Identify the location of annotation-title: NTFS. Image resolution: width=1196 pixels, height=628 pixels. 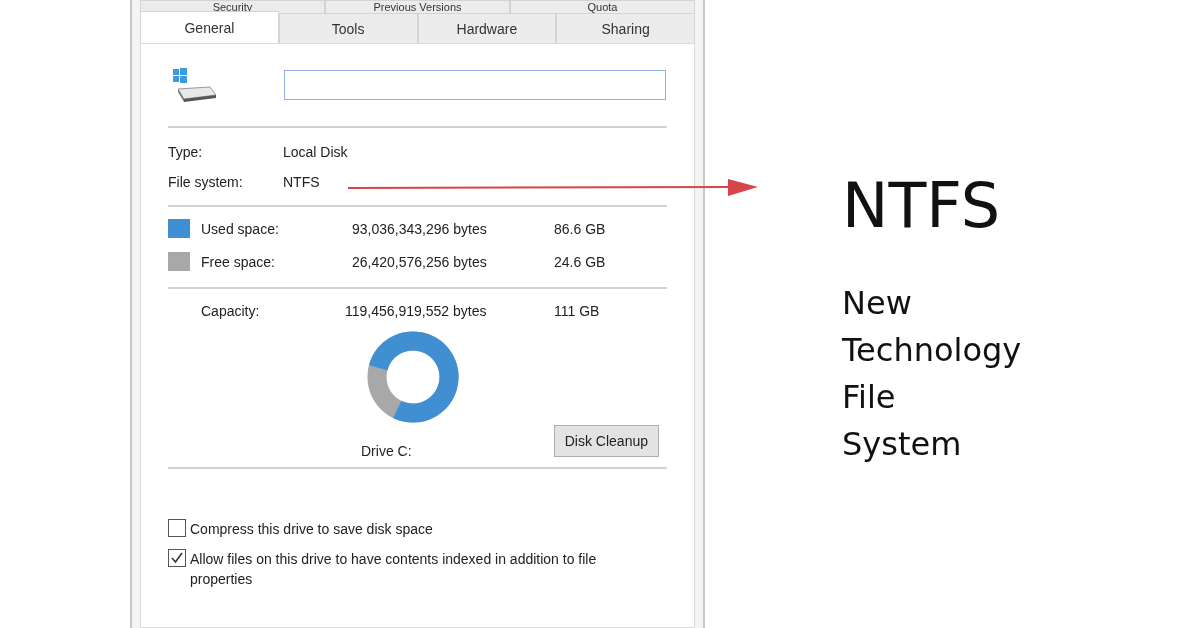
(922, 206).